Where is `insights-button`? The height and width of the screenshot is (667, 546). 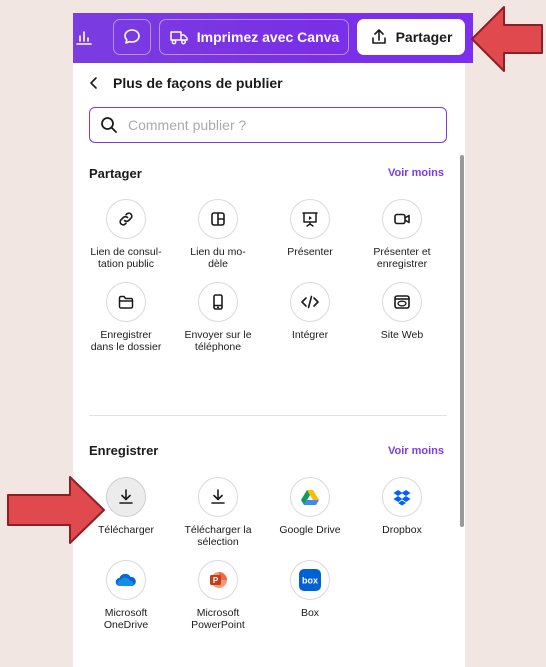
insights-button is located at coordinates (84, 37).